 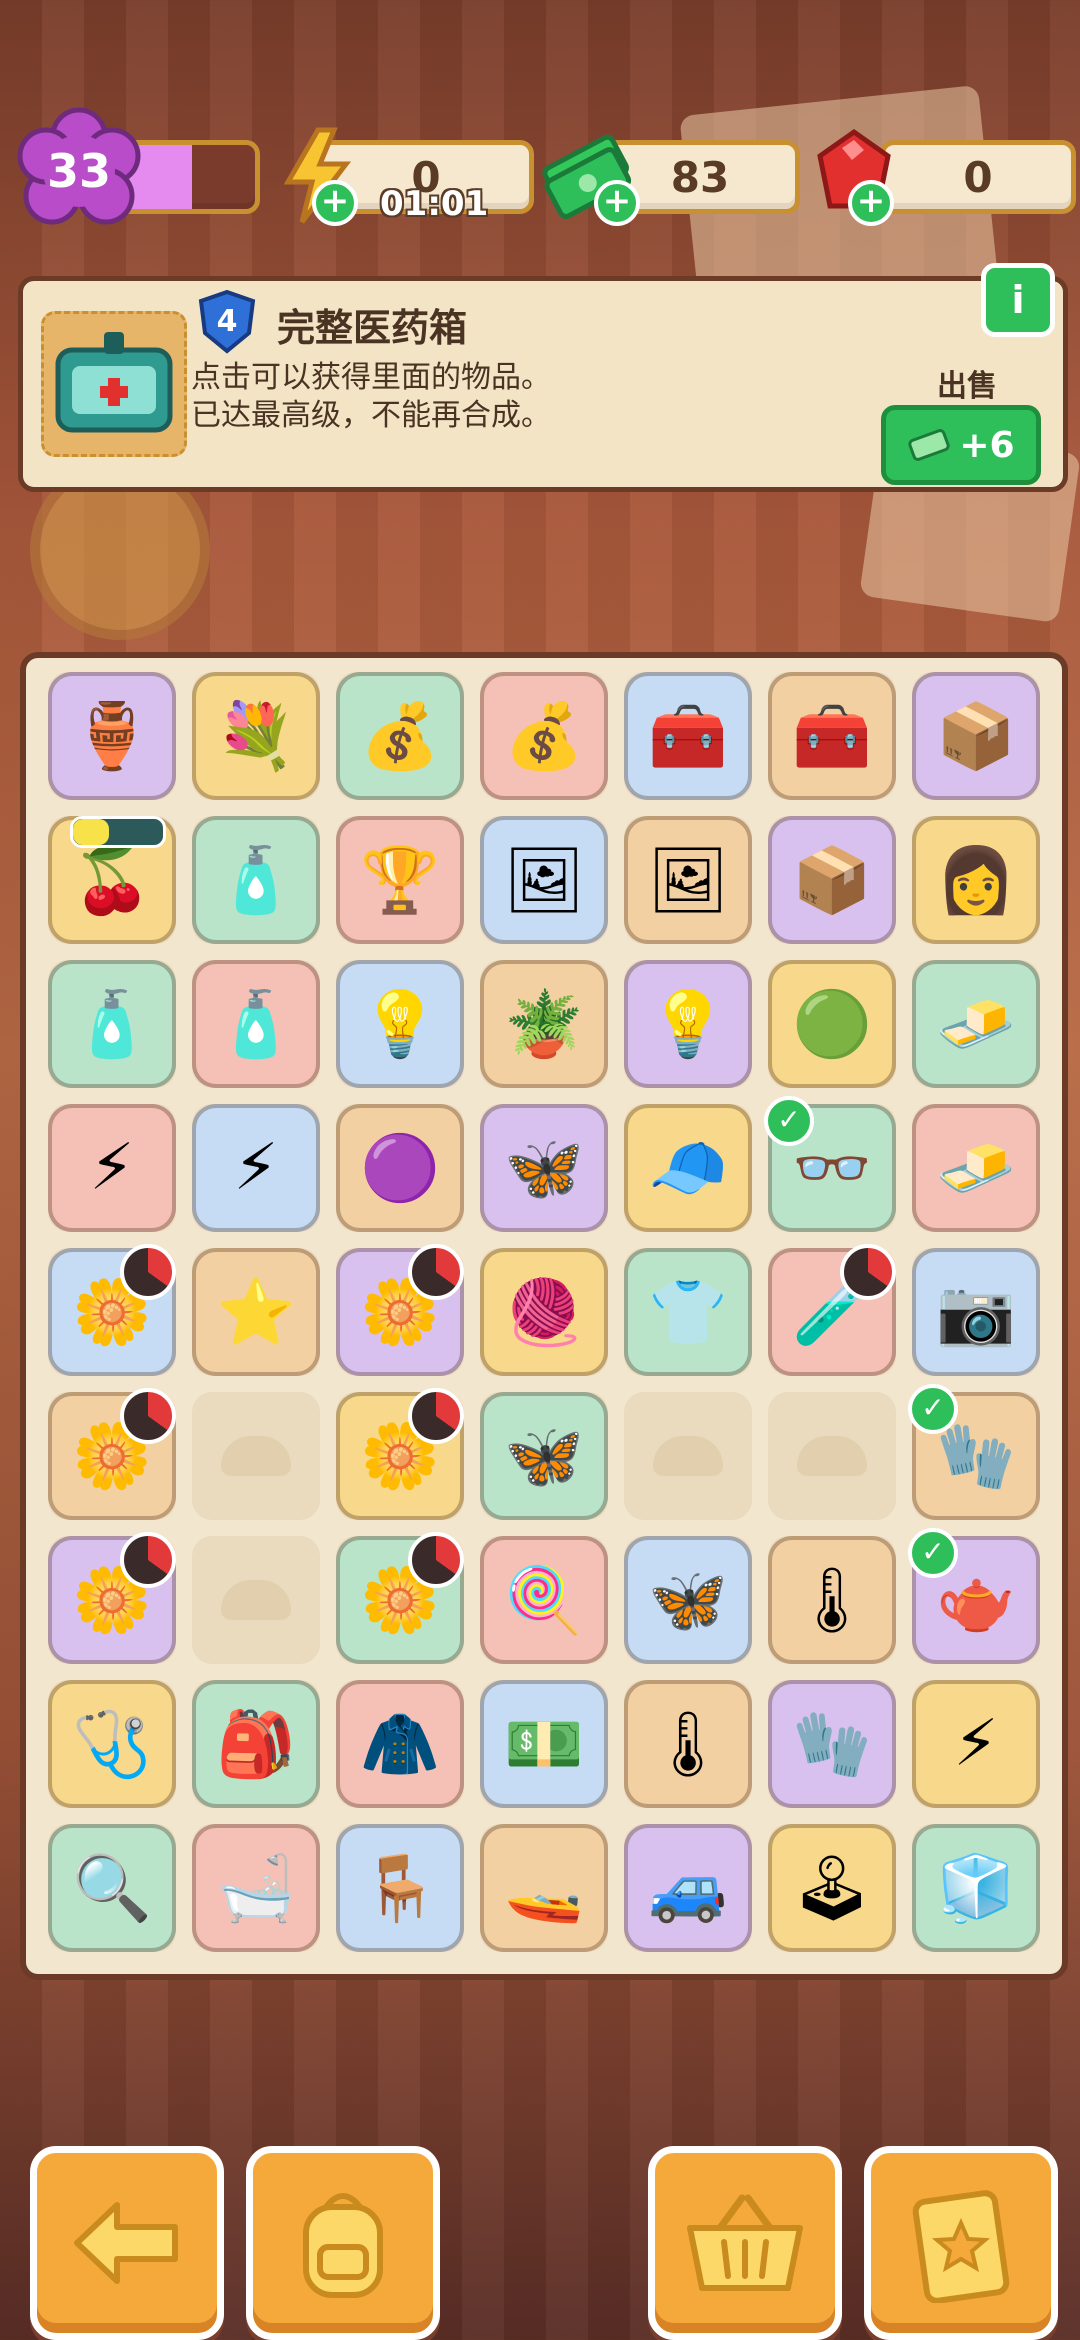 I want to click on board-cell: 🧊, so click(x=976, y=1888).